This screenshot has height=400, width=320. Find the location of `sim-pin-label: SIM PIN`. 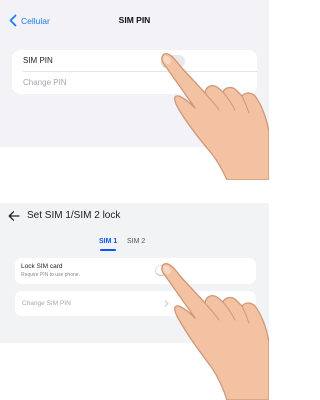

sim-pin-label: SIM PIN is located at coordinates (38, 60).